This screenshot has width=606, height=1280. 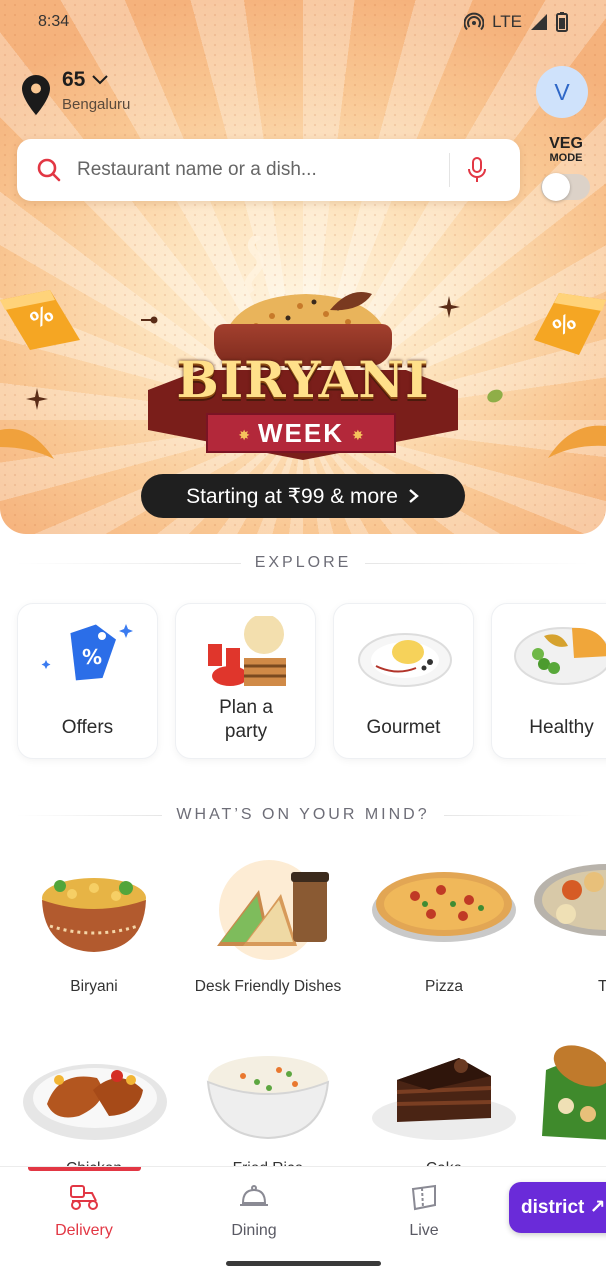 What do you see at coordinates (570, 900) in the screenshot?
I see `thali-icon` at bounding box center [570, 900].